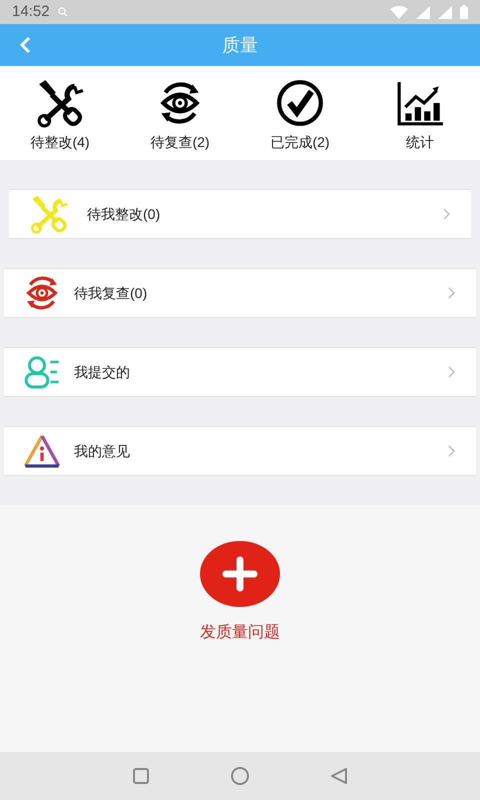 The image size is (480, 800). I want to click on plus-icon, so click(240, 574).